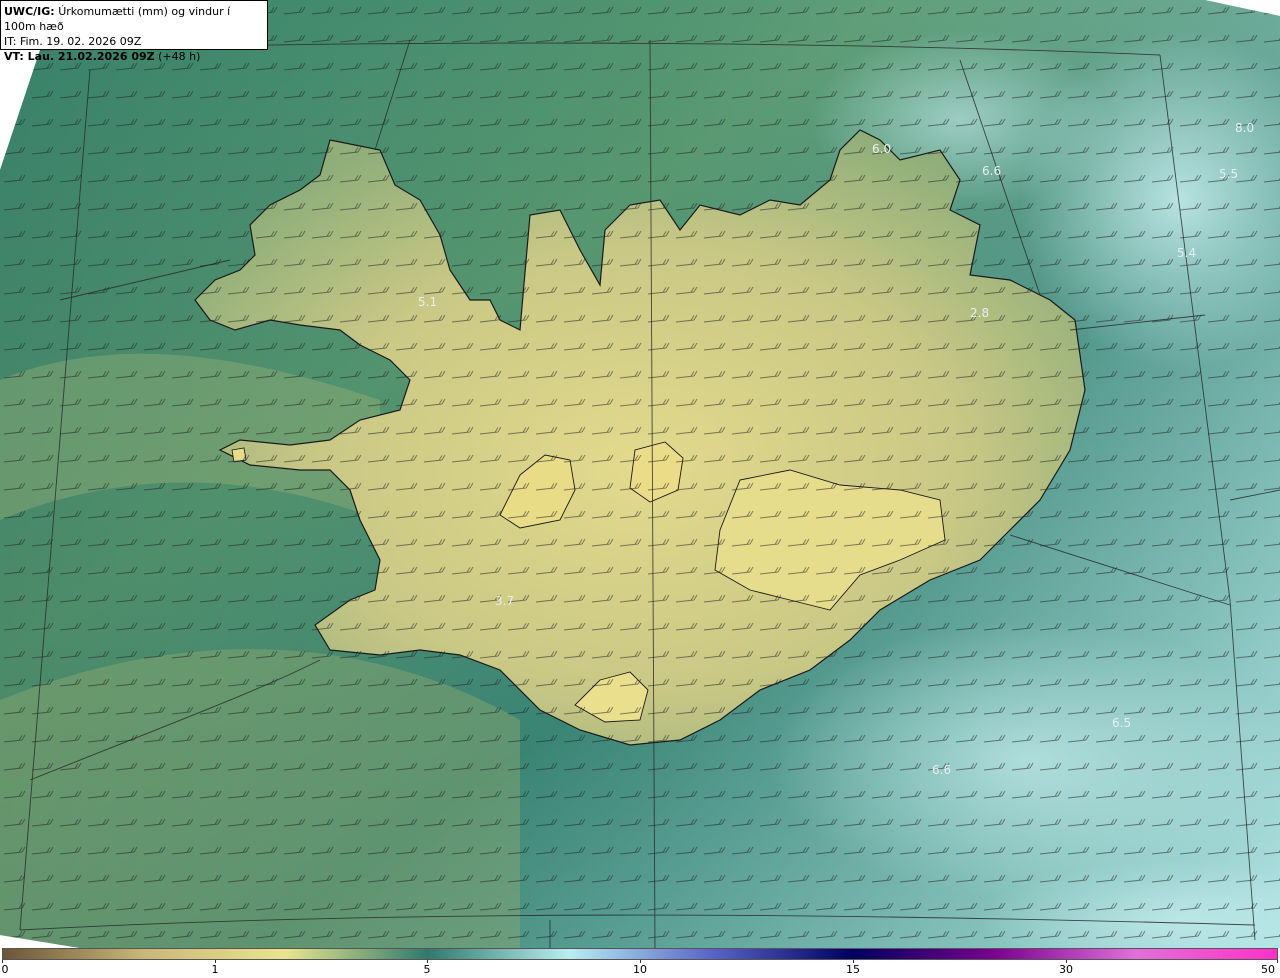 This screenshot has height=978, width=1280. Describe the element at coordinates (640, 954) in the screenshot. I see `colorbar-strip` at that location.